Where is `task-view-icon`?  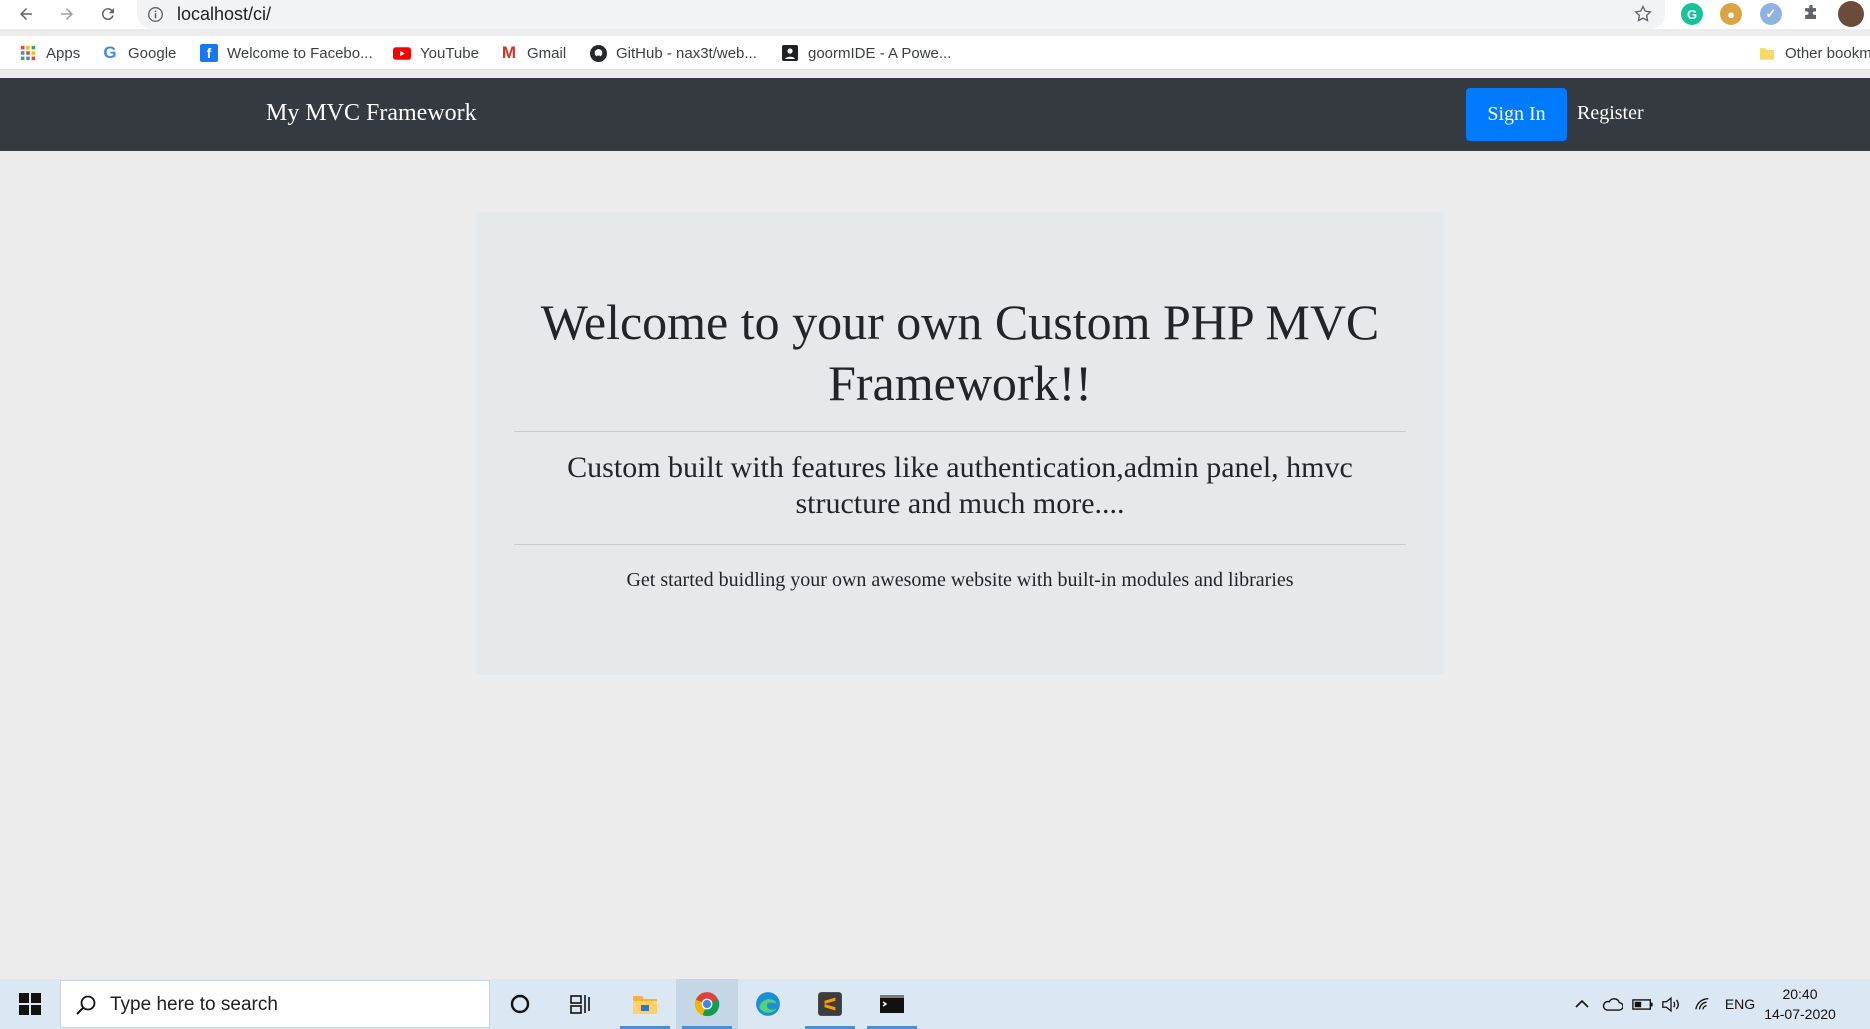 task-view-icon is located at coordinates (580, 1004).